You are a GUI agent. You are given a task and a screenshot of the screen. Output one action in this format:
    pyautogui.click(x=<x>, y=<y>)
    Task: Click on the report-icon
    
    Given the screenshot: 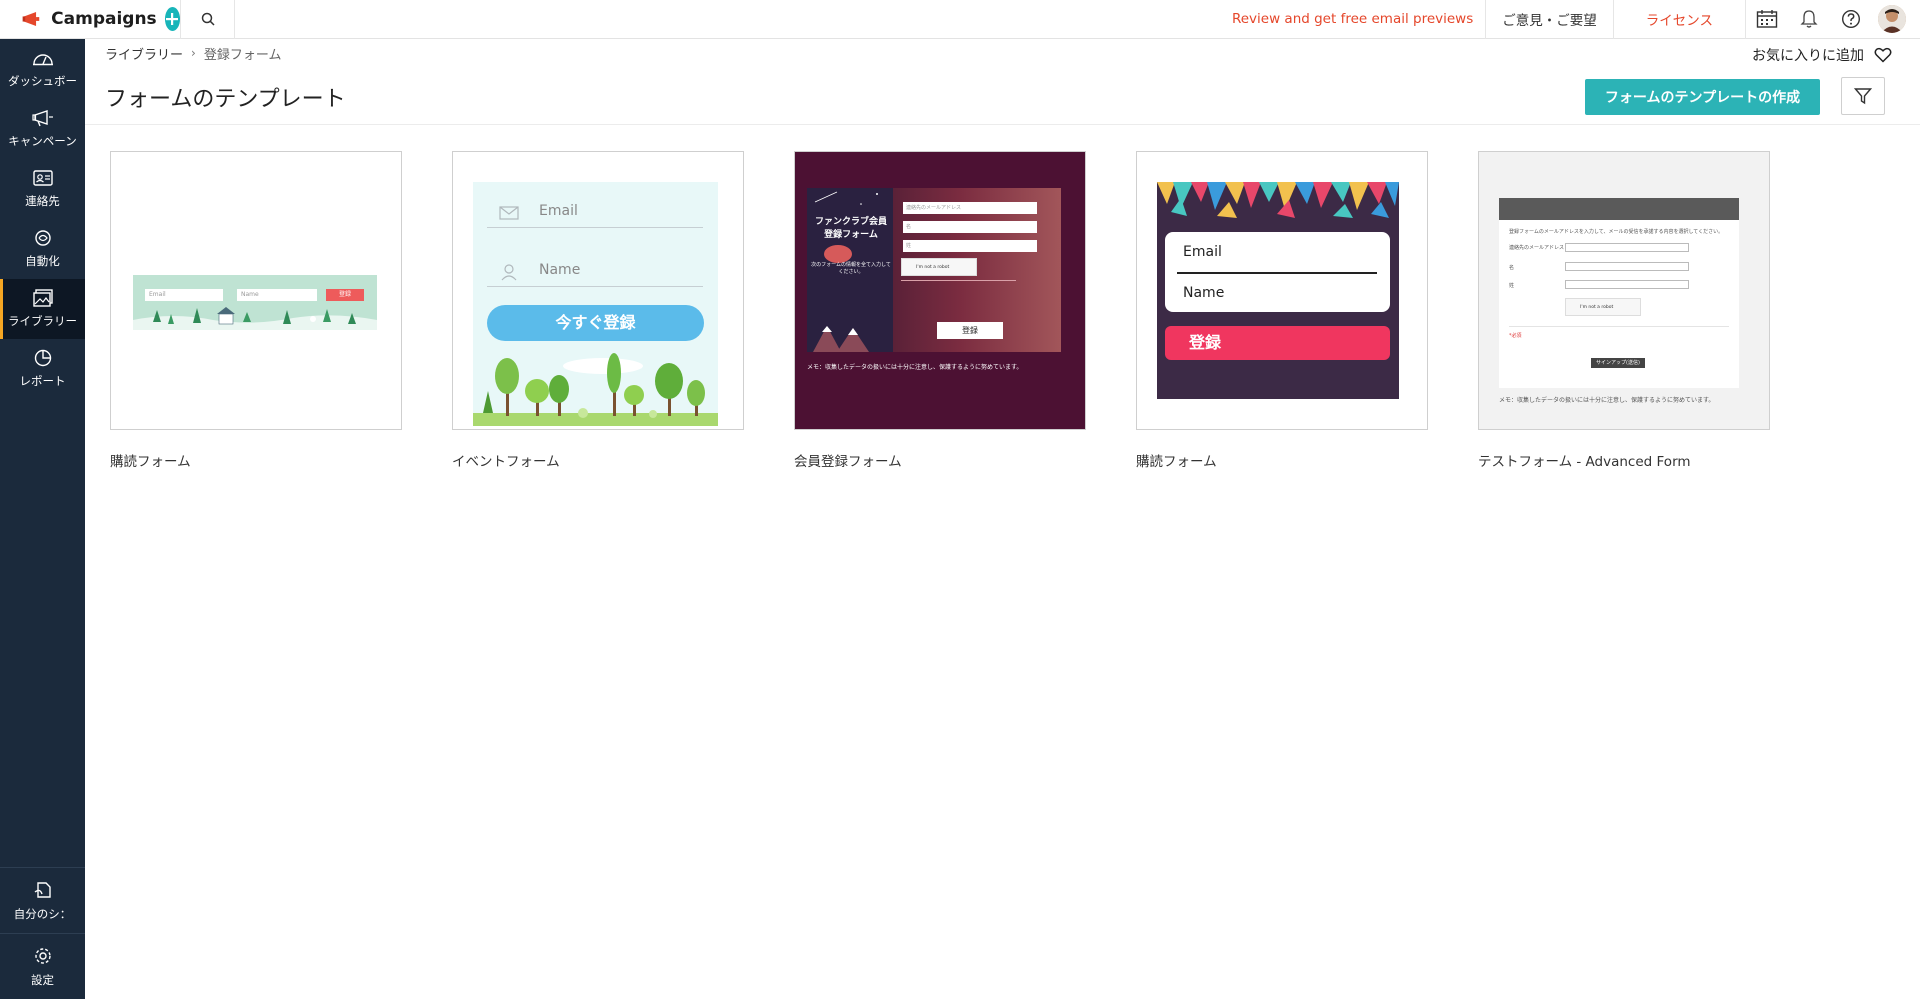 What is the action you would take?
    pyautogui.click(x=42, y=358)
    